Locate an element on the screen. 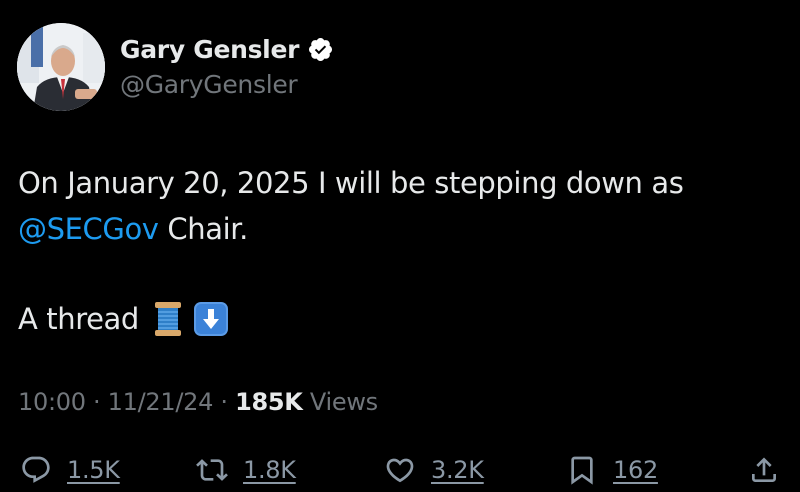 This screenshot has width=800, height=492. thread-line: A thread is located at coordinates (123, 319).